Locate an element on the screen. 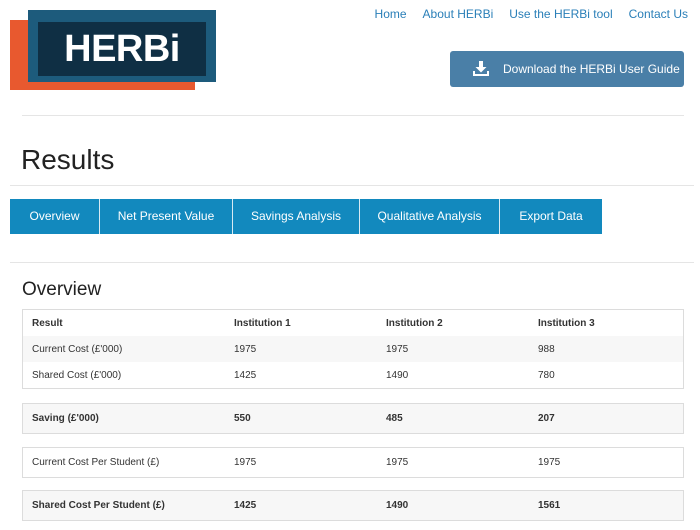 This screenshot has width=700, height=530. tabs-divider is located at coordinates (352, 262).